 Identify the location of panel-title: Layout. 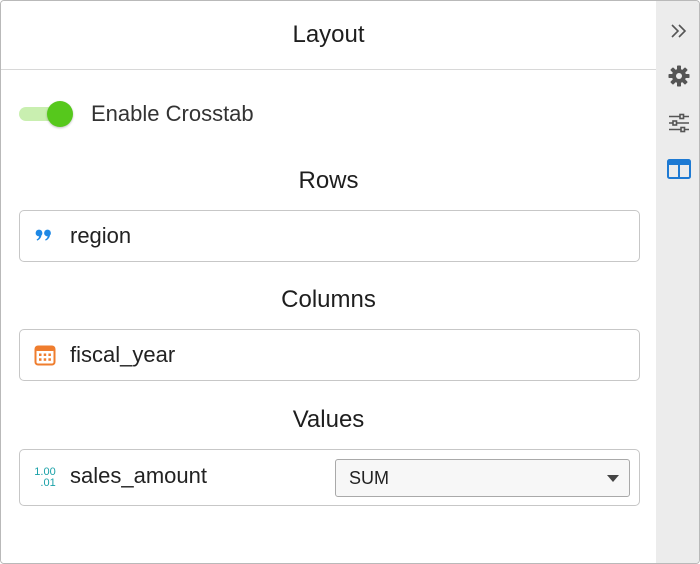
(328, 34).